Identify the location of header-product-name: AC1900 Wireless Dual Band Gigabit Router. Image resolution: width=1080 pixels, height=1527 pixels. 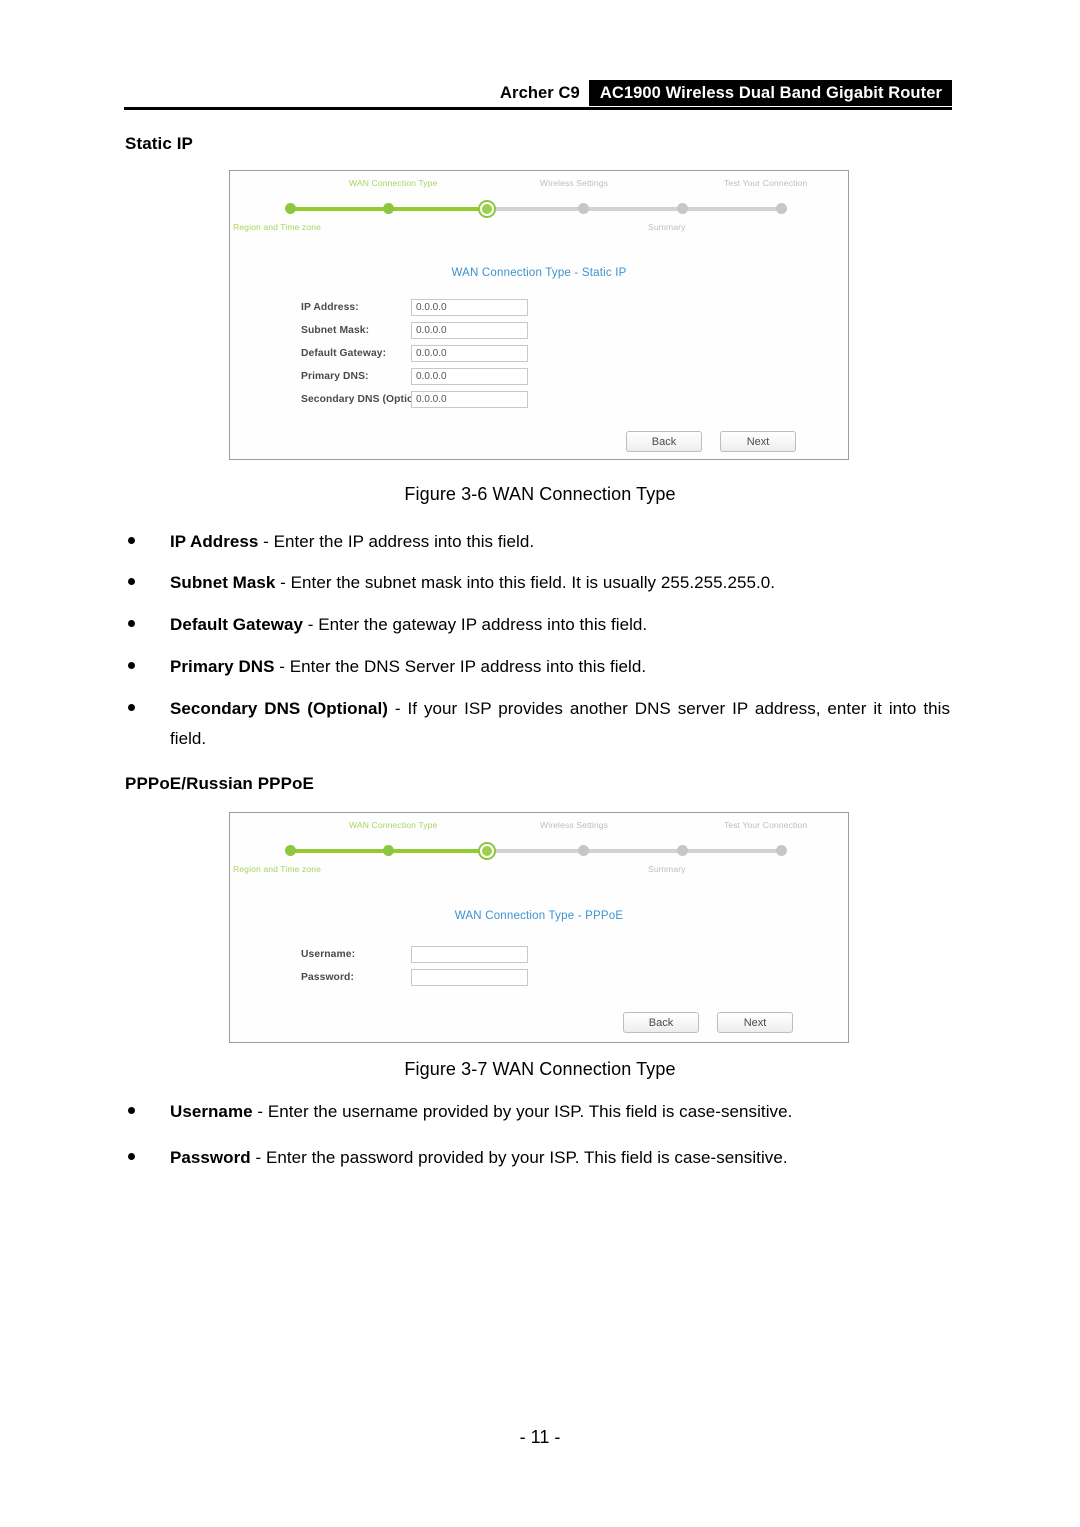
(770, 93).